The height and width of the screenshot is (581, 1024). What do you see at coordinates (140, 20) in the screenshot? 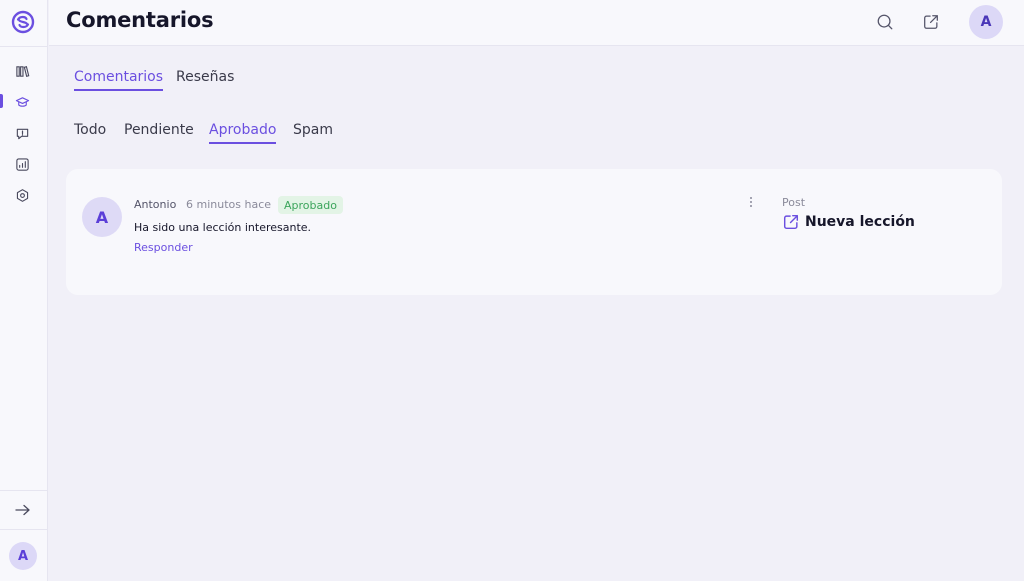
I see `page-title: Comentarios` at bounding box center [140, 20].